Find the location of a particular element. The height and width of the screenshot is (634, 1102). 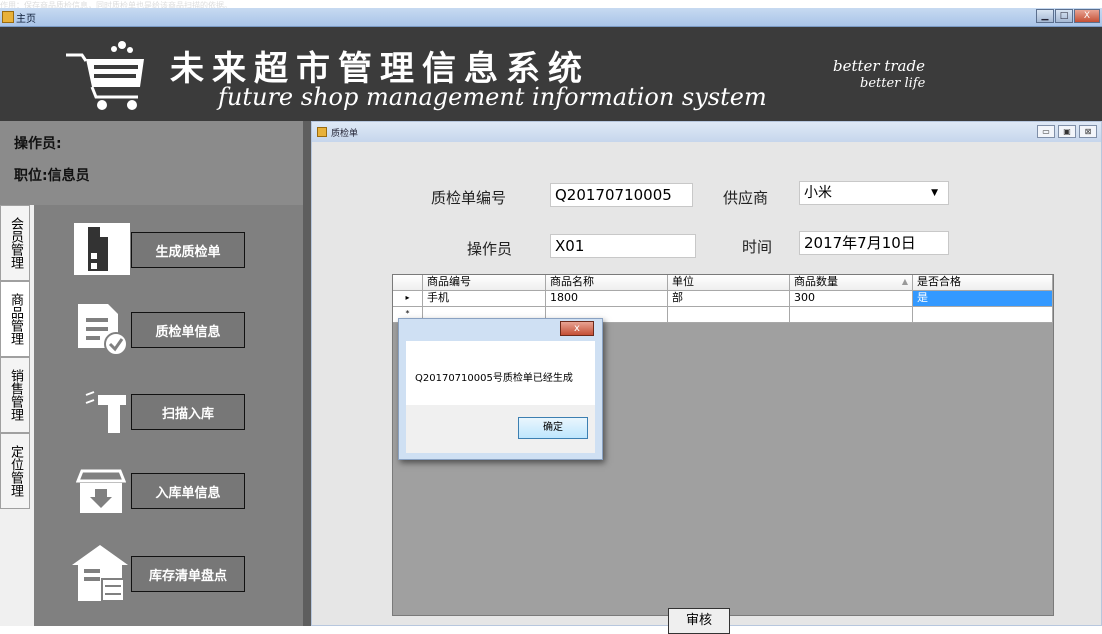

tab-member-management: 会员管理 is located at coordinates (15, 243).